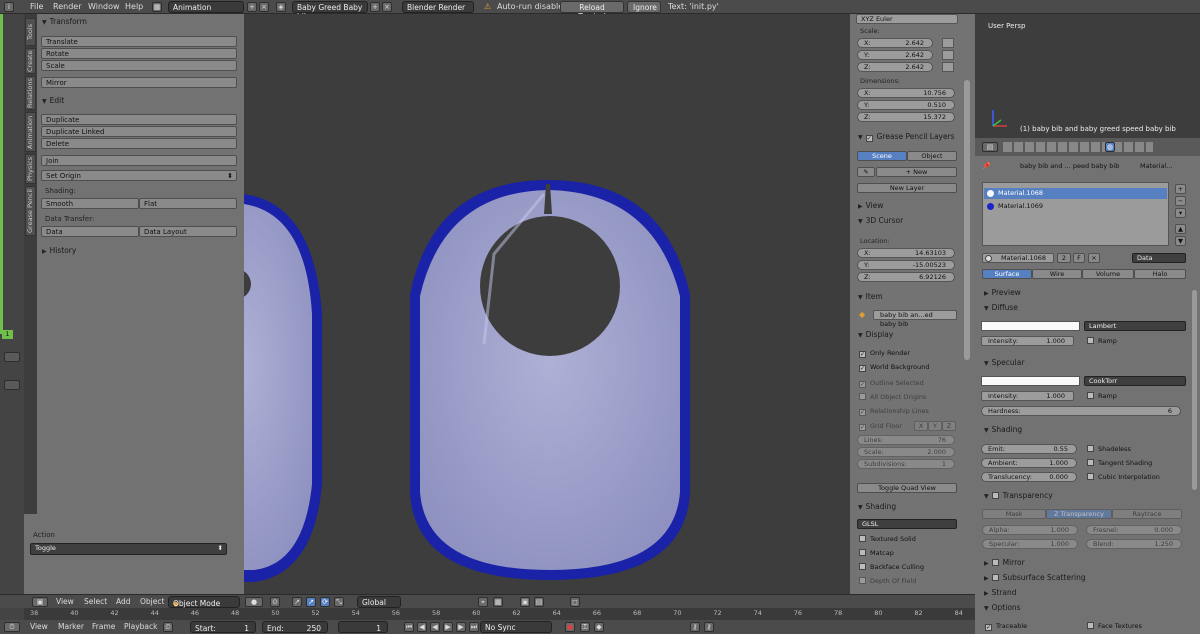 This screenshot has height=634, width=1200. What do you see at coordinates (1006, 626) in the screenshot?
I see `traceable-checkbox: ✓ Traceable` at bounding box center [1006, 626].